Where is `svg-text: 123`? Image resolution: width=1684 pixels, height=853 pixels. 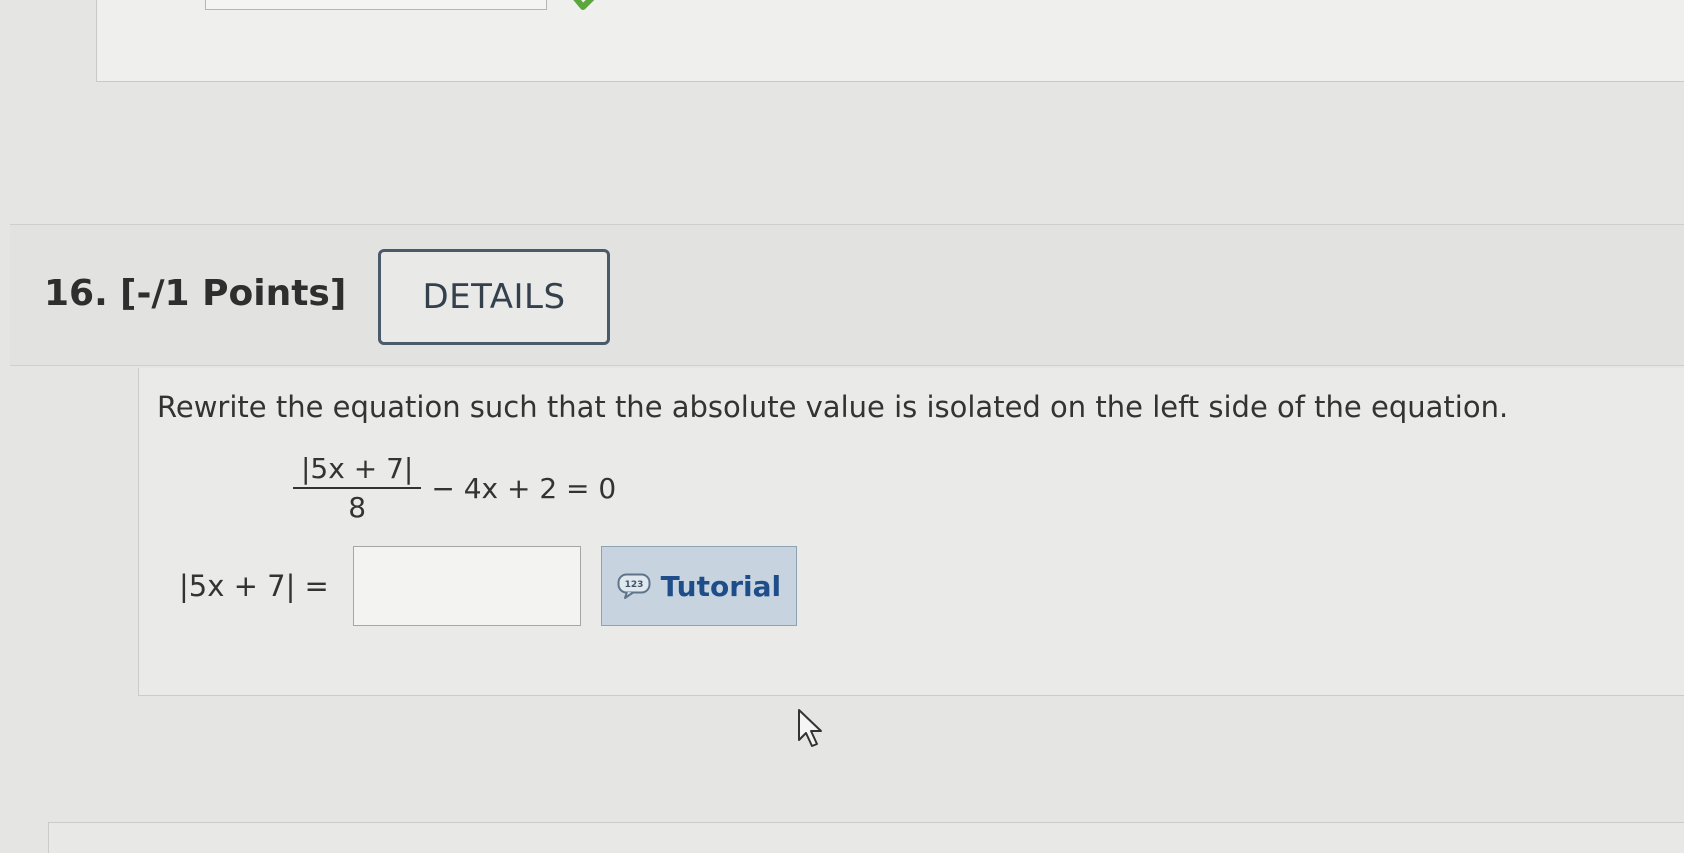
svg-text: 123 is located at coordinates (633, 585).